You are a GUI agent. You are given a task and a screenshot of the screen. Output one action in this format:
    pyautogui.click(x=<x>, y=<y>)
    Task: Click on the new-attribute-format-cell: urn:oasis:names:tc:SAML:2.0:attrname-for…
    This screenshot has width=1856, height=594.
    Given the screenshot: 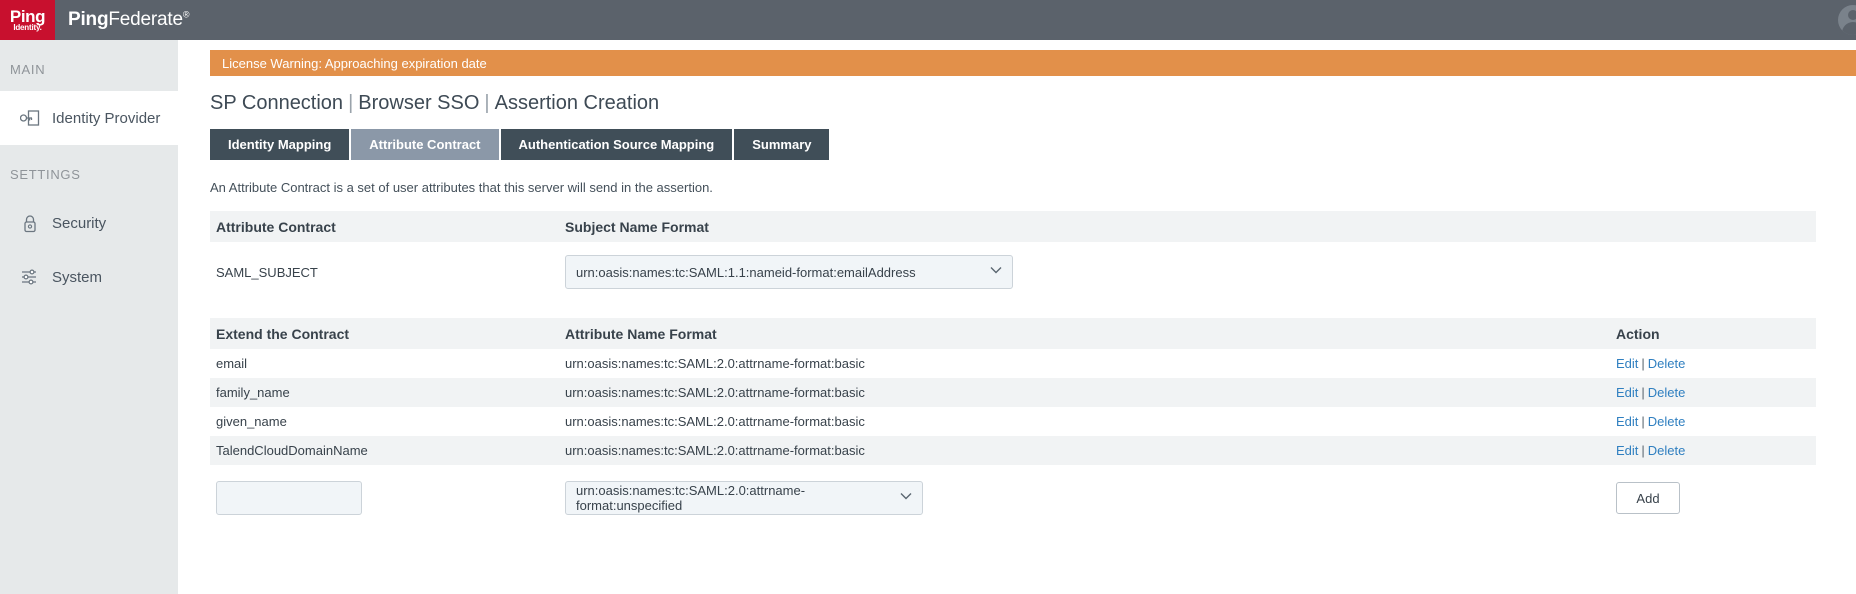 What is the action you would take?
    pyautogui.click(x=1090, y=498)
    